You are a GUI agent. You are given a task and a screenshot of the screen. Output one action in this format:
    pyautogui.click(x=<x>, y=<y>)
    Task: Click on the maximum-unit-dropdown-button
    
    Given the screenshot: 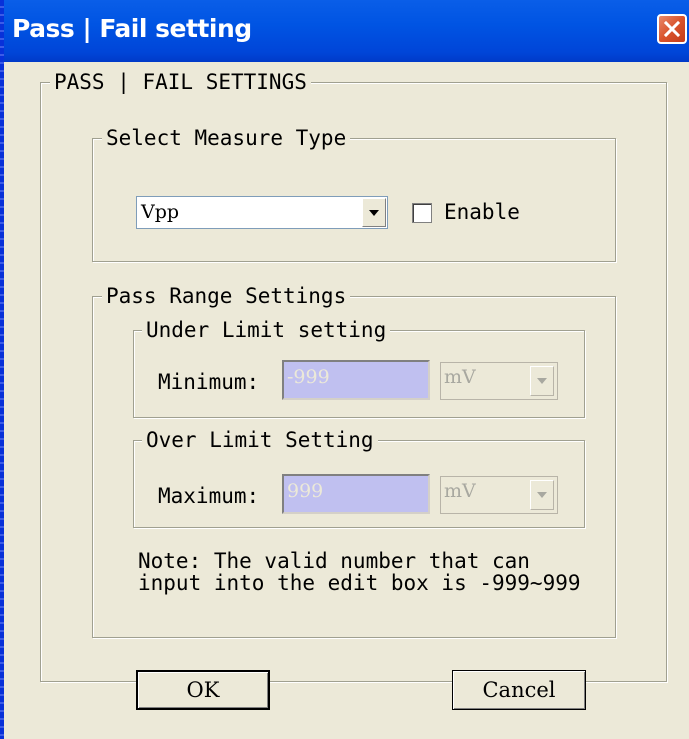 What is the action you would take?
    pyautogui.click(x=542, y=495)
    